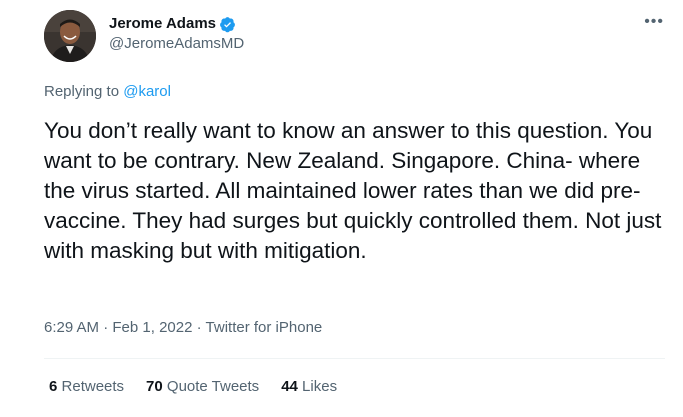  I want to click on avatar-image, so click(70, 36).